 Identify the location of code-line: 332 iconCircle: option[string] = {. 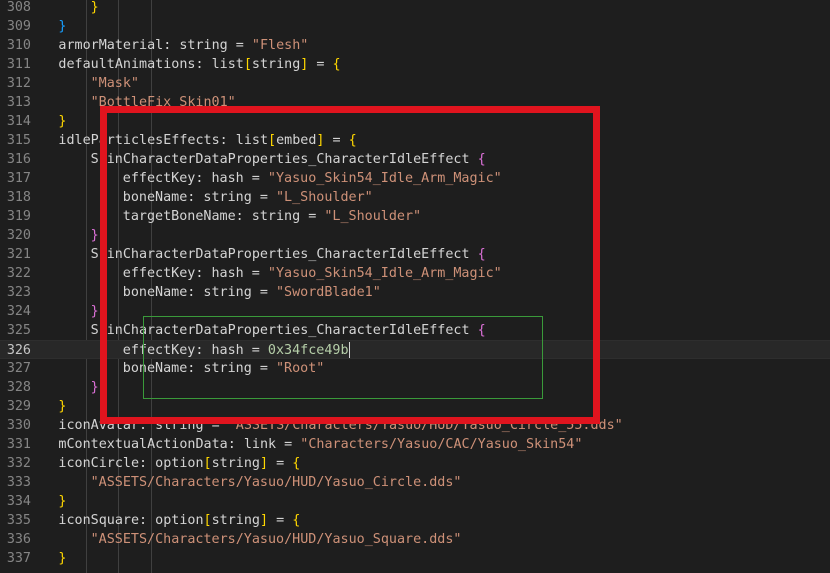
(415, 463).